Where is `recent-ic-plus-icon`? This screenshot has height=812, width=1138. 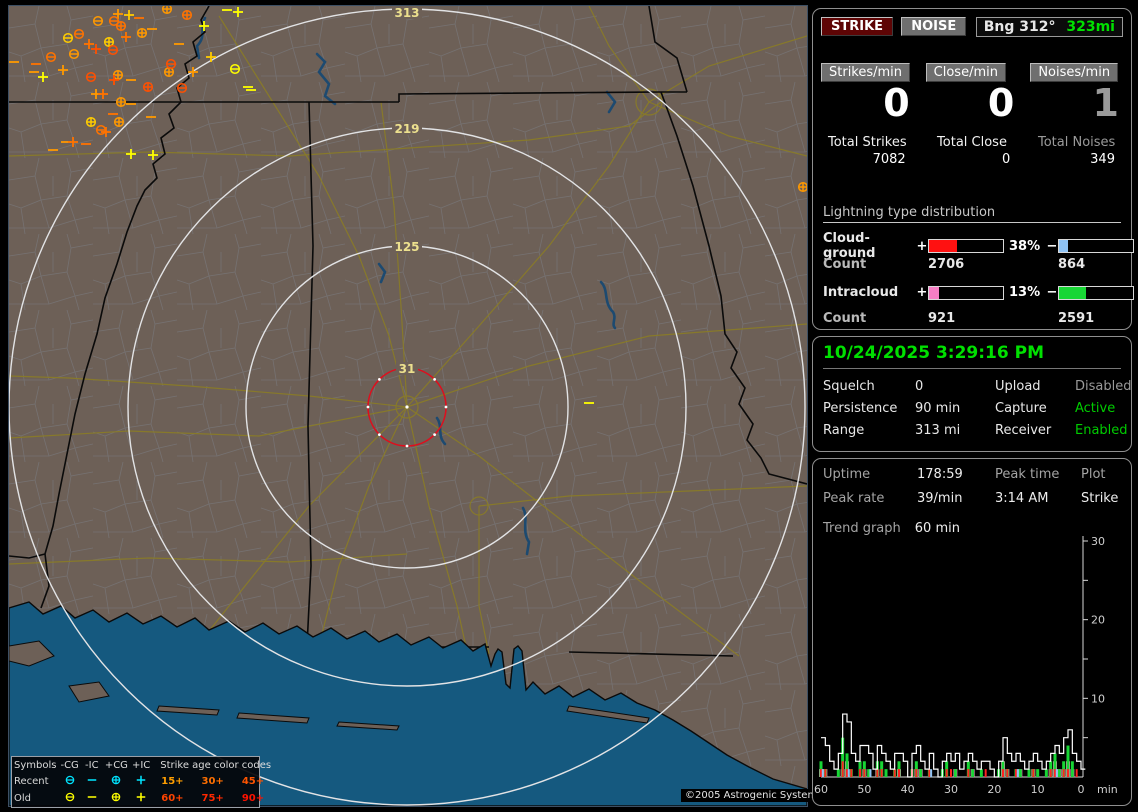
recent-ic-plus-icon is located at coordinates (141, 781).